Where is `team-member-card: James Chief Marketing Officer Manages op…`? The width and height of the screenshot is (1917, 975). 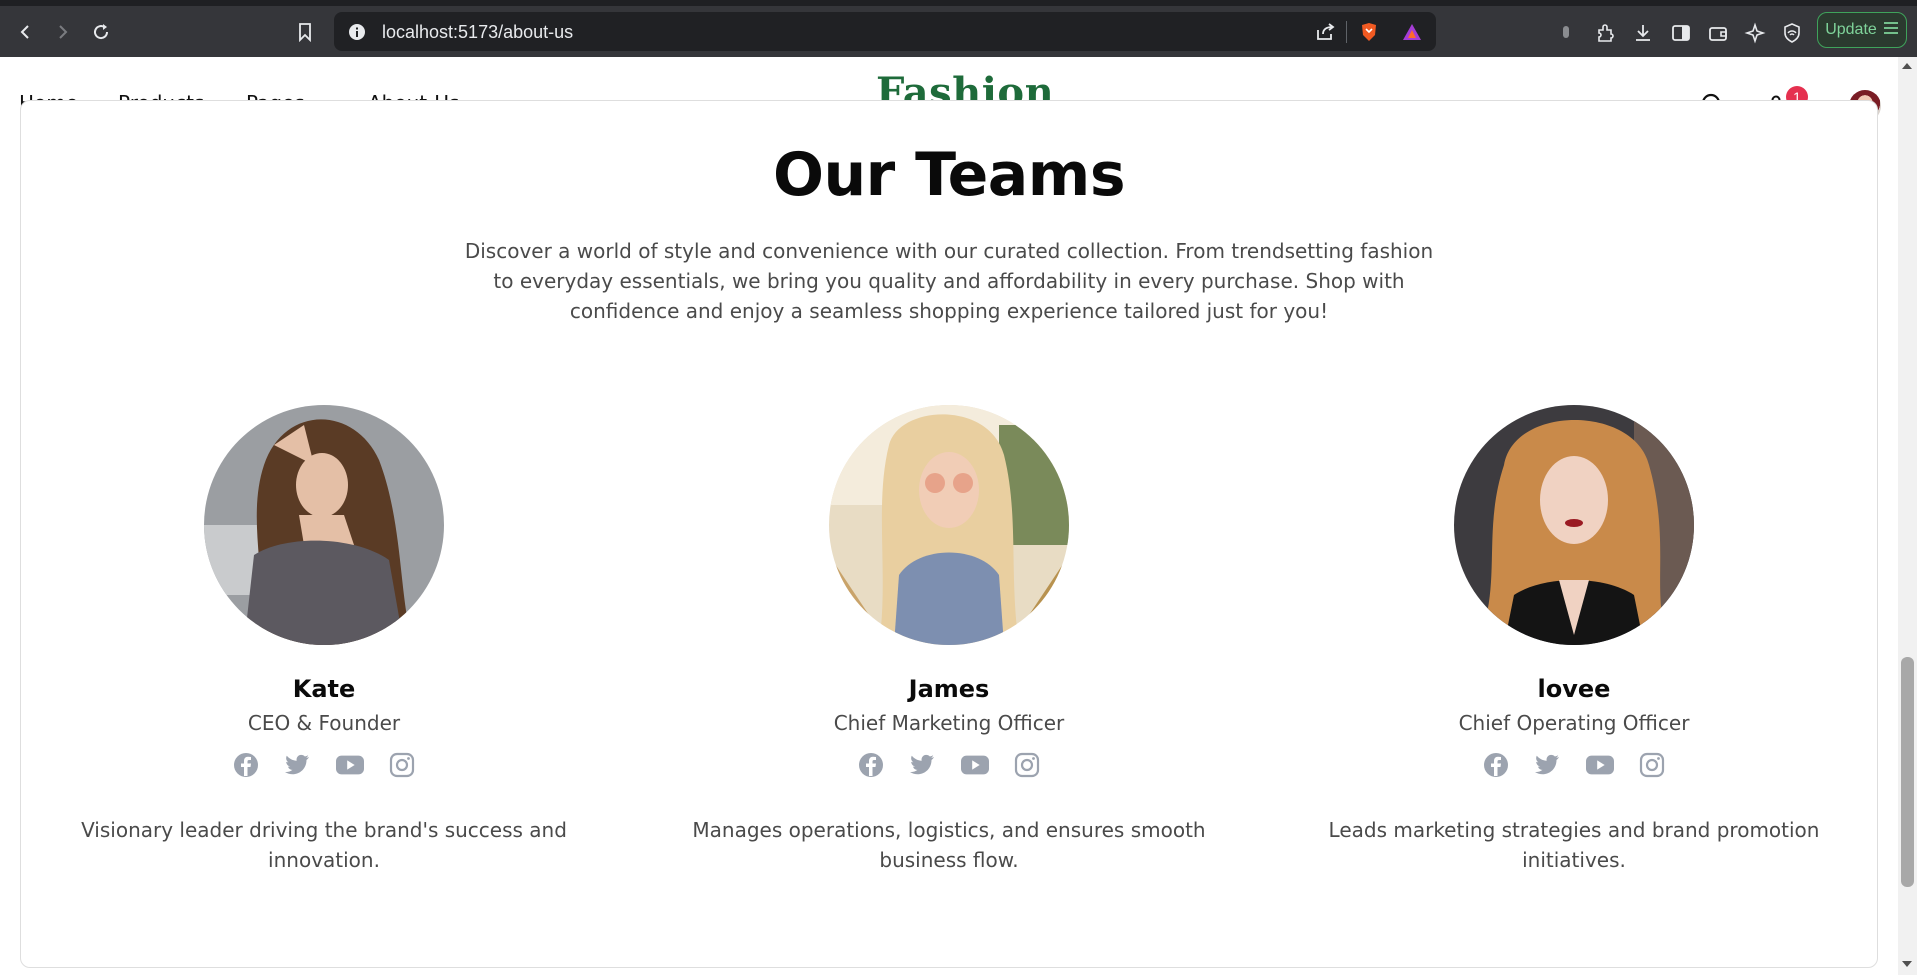
team-member-card: James Chief Marketing Officer Manages op… is located at coordinates (949, 640).